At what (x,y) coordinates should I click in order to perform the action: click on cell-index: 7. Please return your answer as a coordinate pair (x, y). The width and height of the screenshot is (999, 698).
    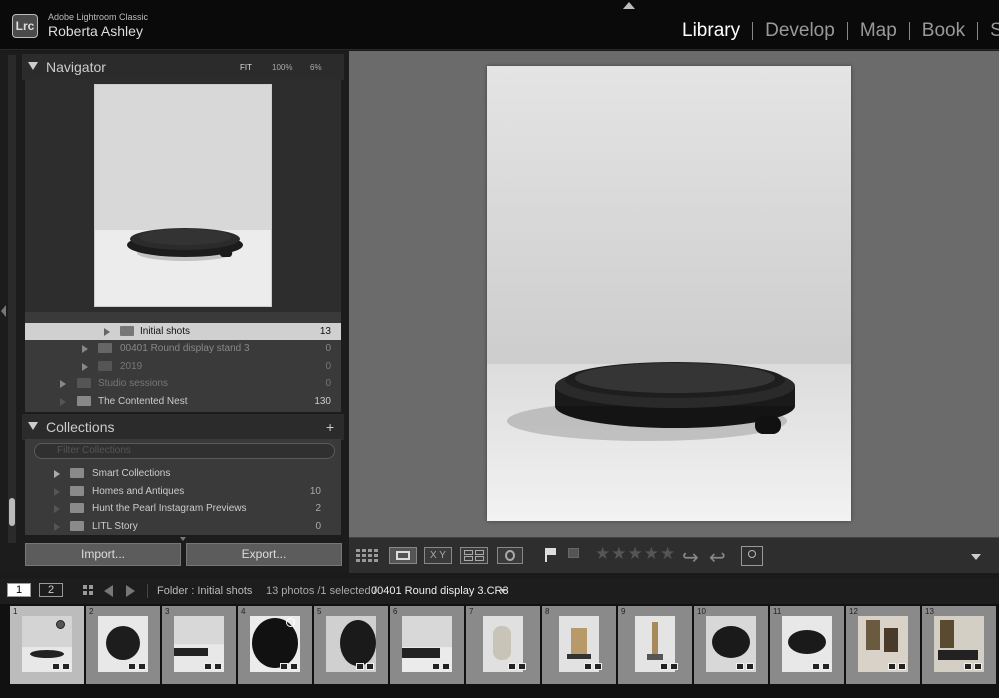
    Looking at the image, I should click on (471, 611).